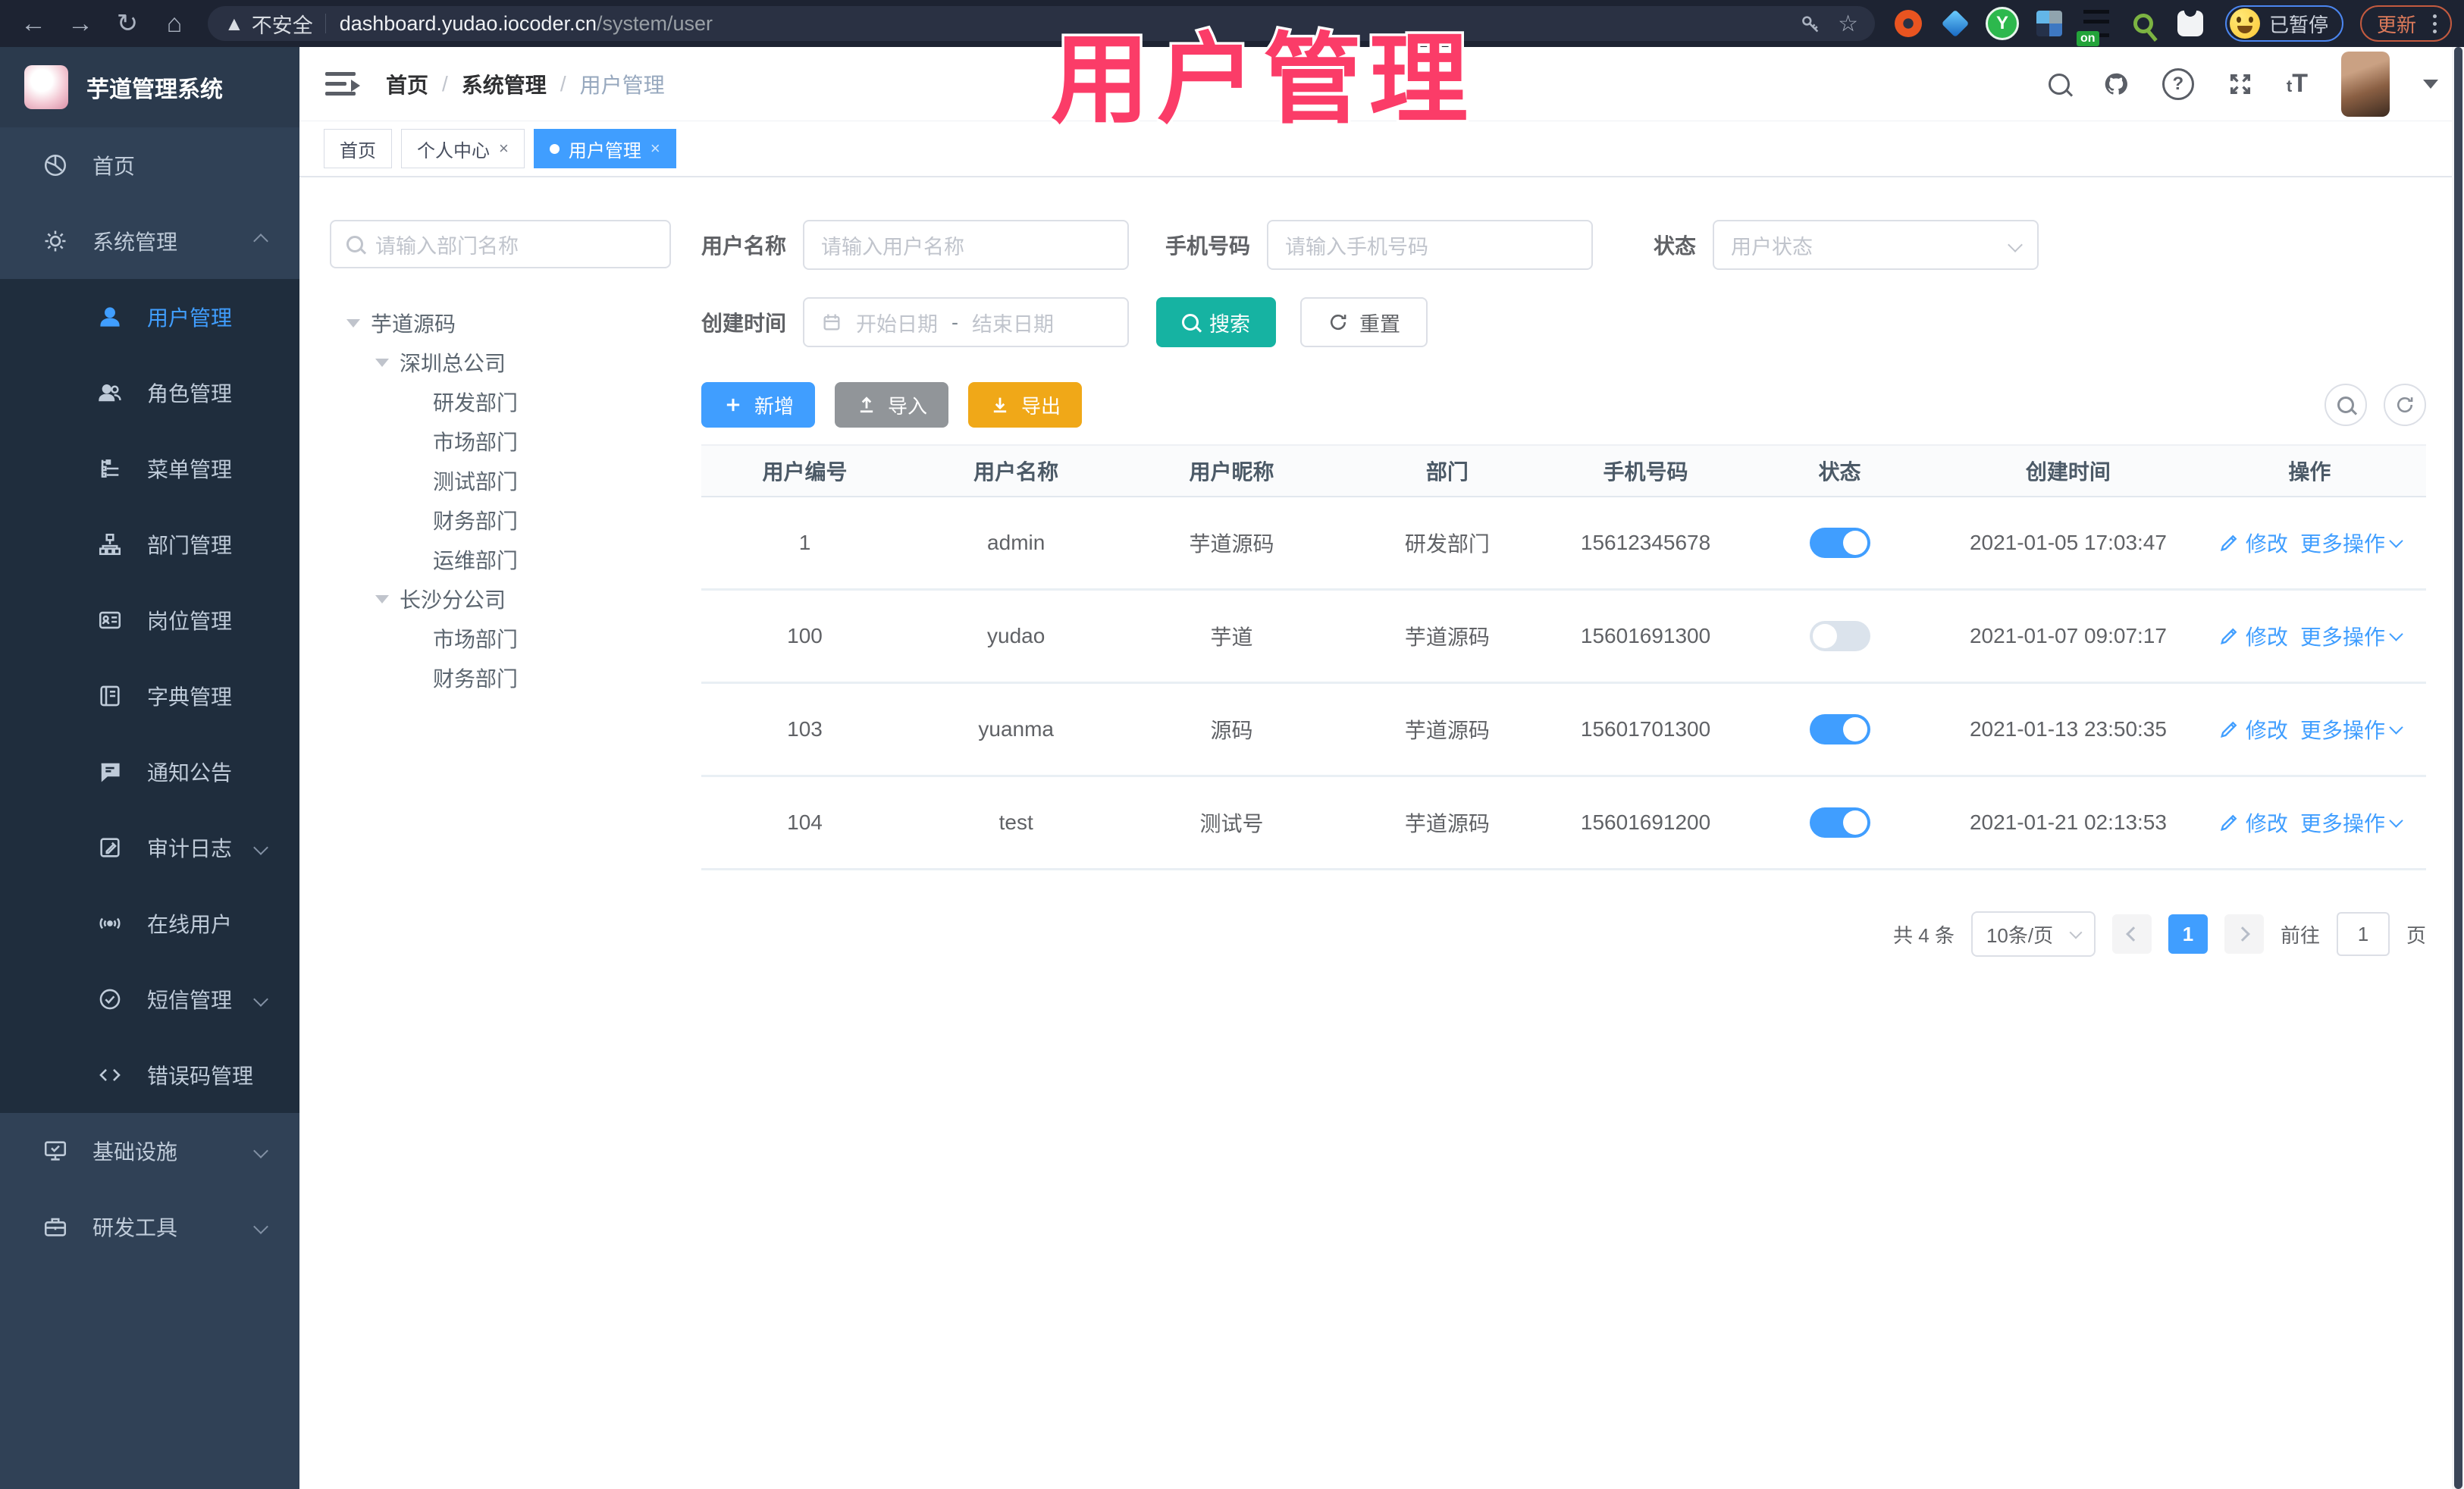 The width and height of the screenshot is (2464, 1489). What do you see at coordinates (892, 405) in the screenshot?
I see `import-button: 导入` at bounding box center [892, 405].